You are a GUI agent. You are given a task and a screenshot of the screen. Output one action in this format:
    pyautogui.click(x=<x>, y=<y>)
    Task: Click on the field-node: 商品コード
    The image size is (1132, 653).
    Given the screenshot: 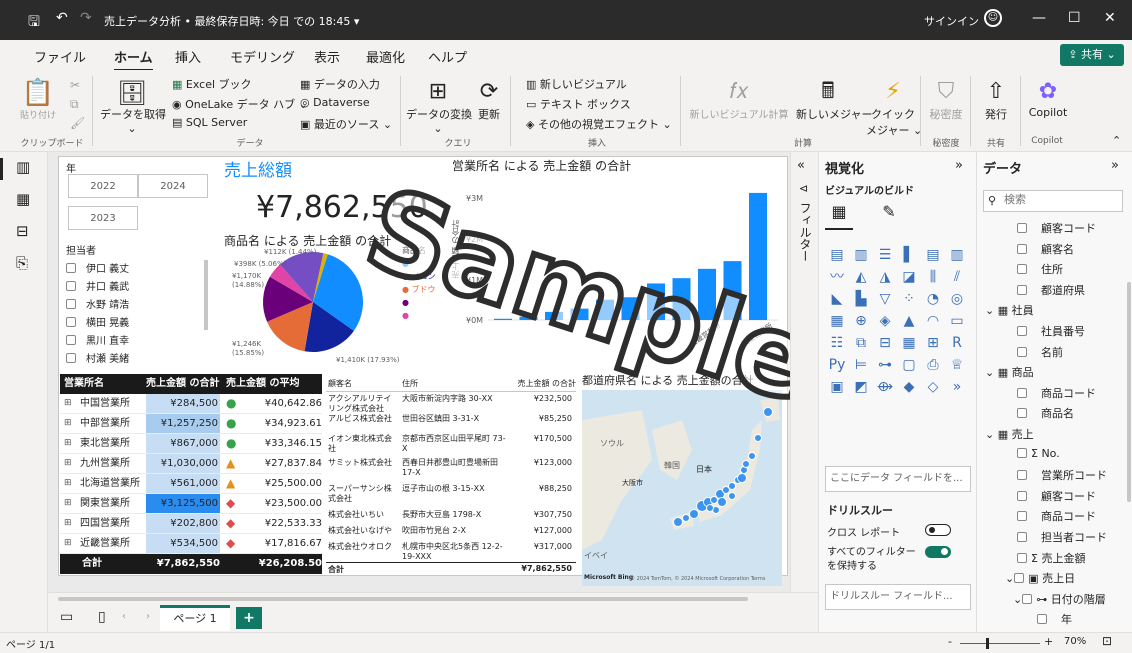 What is the action you would take?
    pyautogui.click(x=1056, y=516)
    